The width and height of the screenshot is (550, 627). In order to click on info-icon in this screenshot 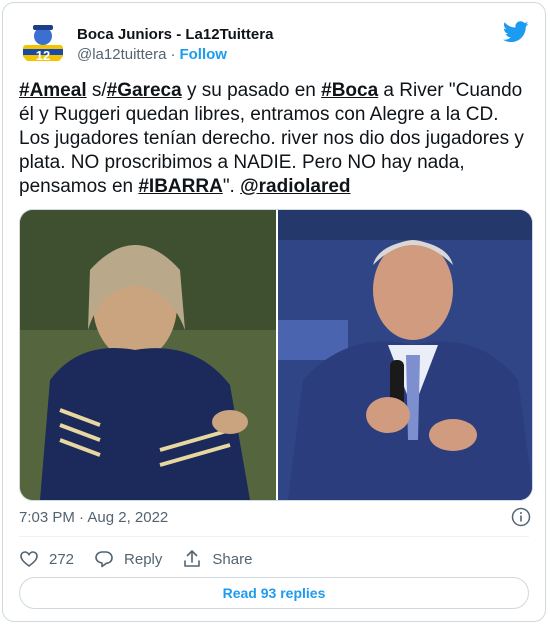, I will do `click(521, 517)`.